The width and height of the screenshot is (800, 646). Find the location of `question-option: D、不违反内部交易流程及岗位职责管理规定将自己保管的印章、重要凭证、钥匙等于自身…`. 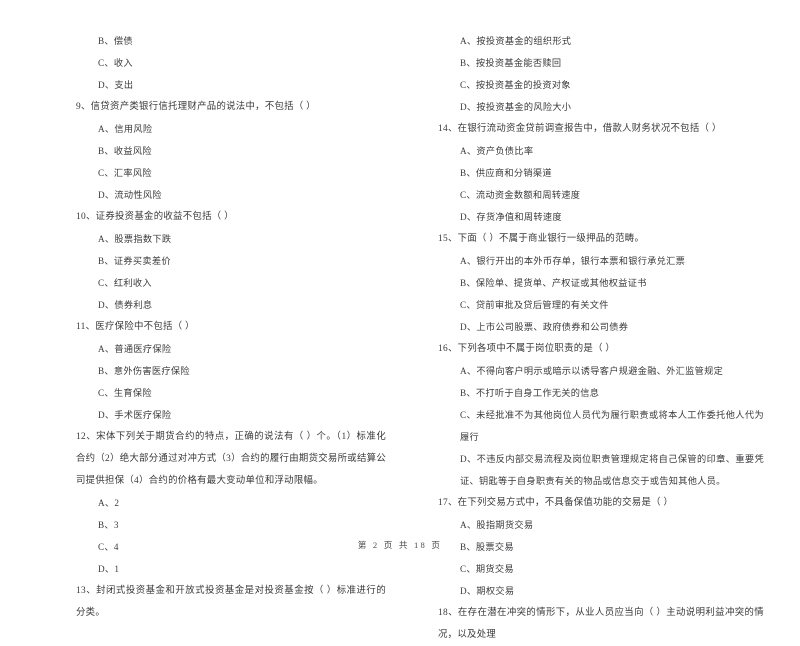

question-option: D、不违反内部交易流程及岗位职责管理规定将自己保管的印章、重要凭证、钥匙等于自身… is located at coordinates (612, 470).